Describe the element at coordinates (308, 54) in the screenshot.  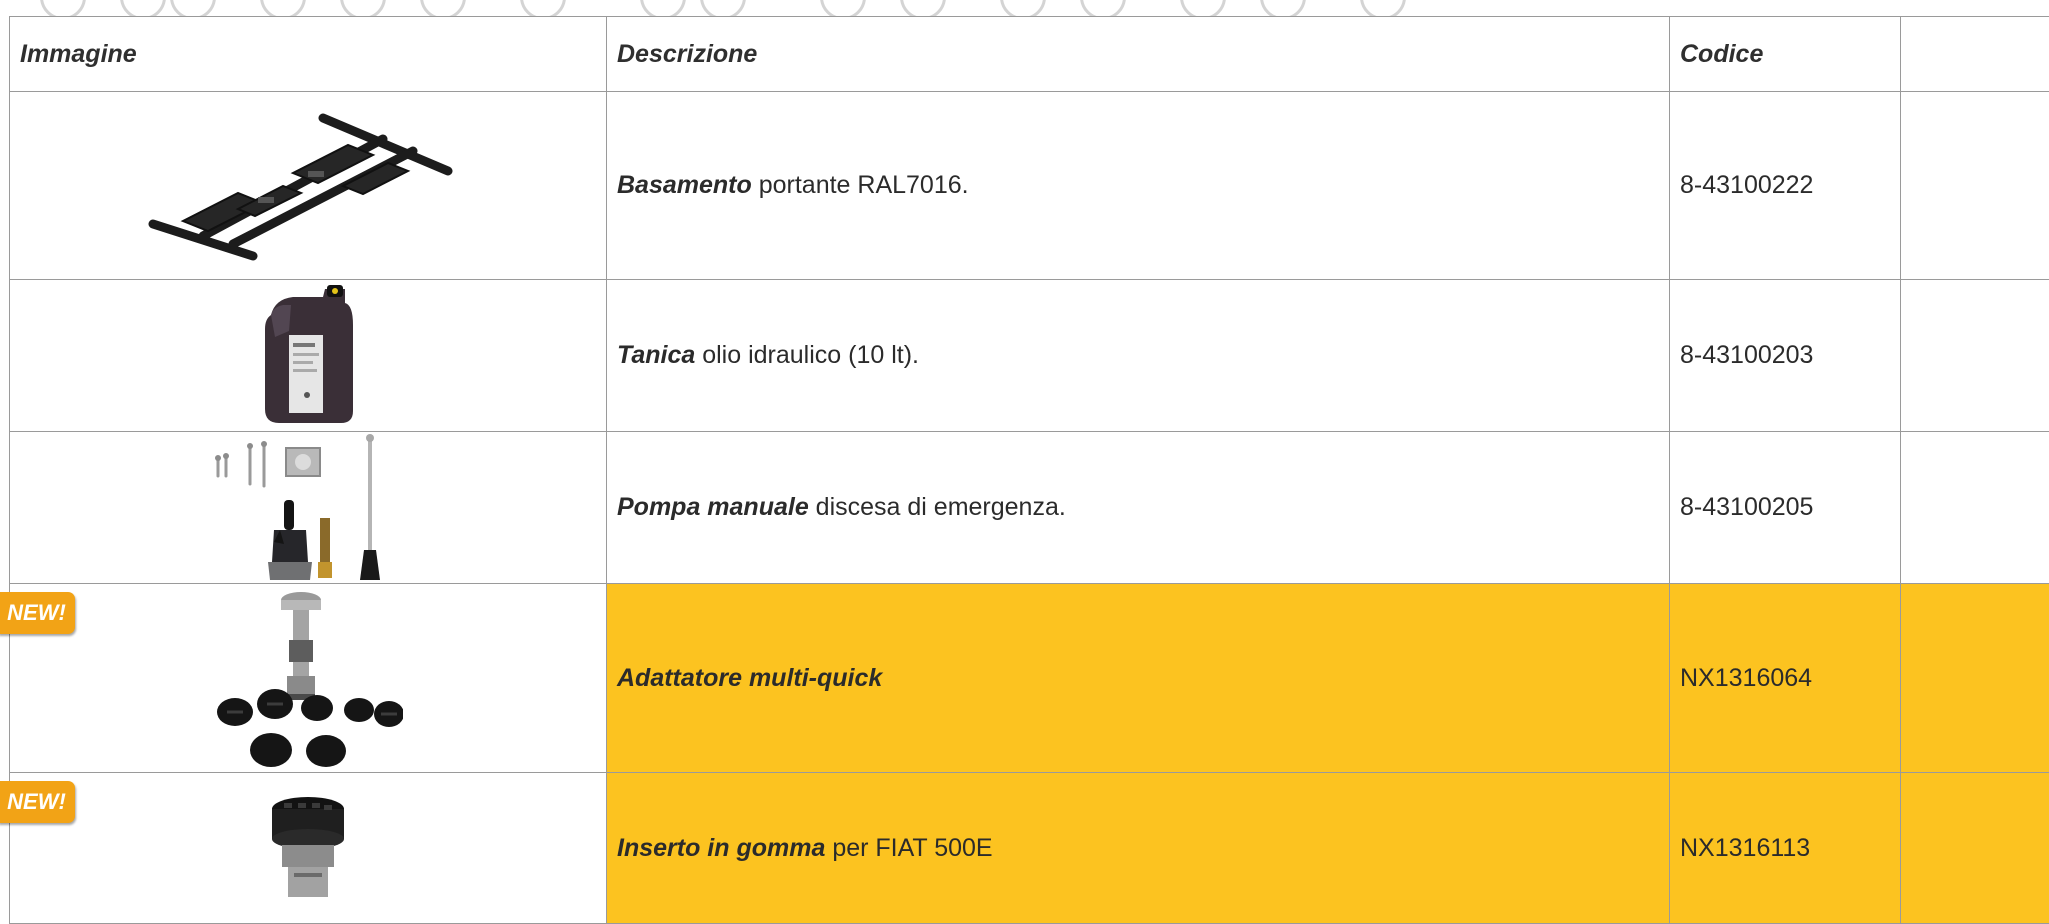
I see `header-image: Immagine` at that location.